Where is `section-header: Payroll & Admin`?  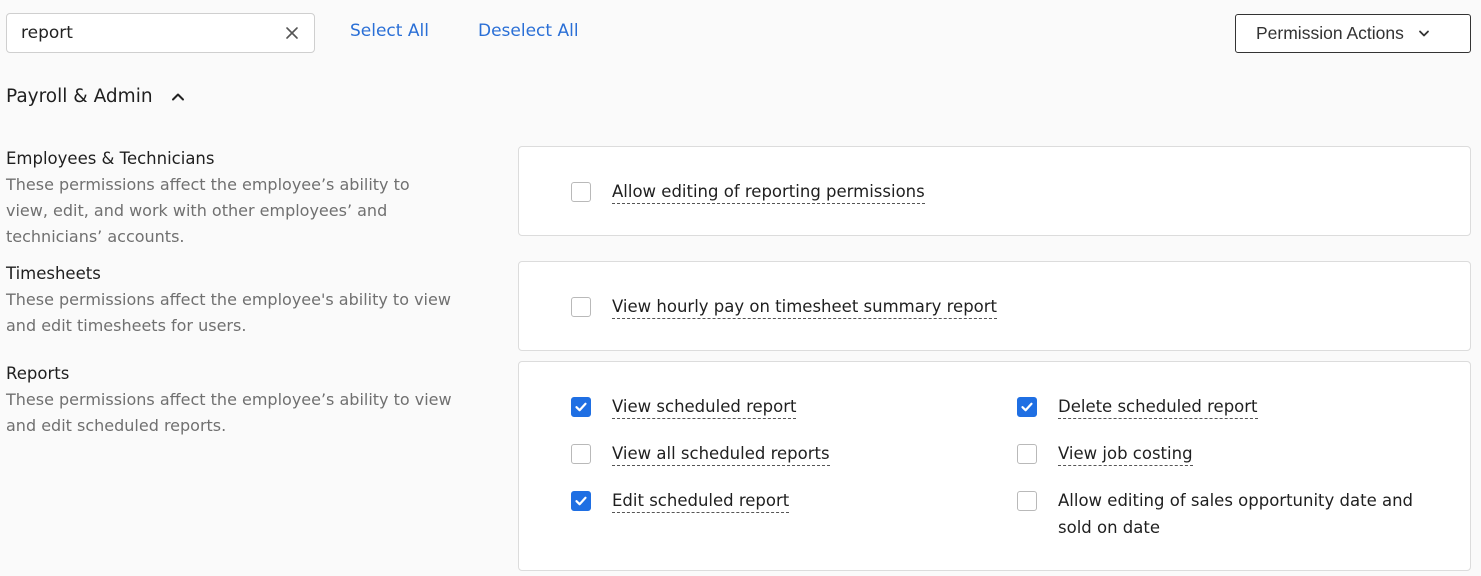
section-header: Payroll & Admin is located at coordinates (95, 96).